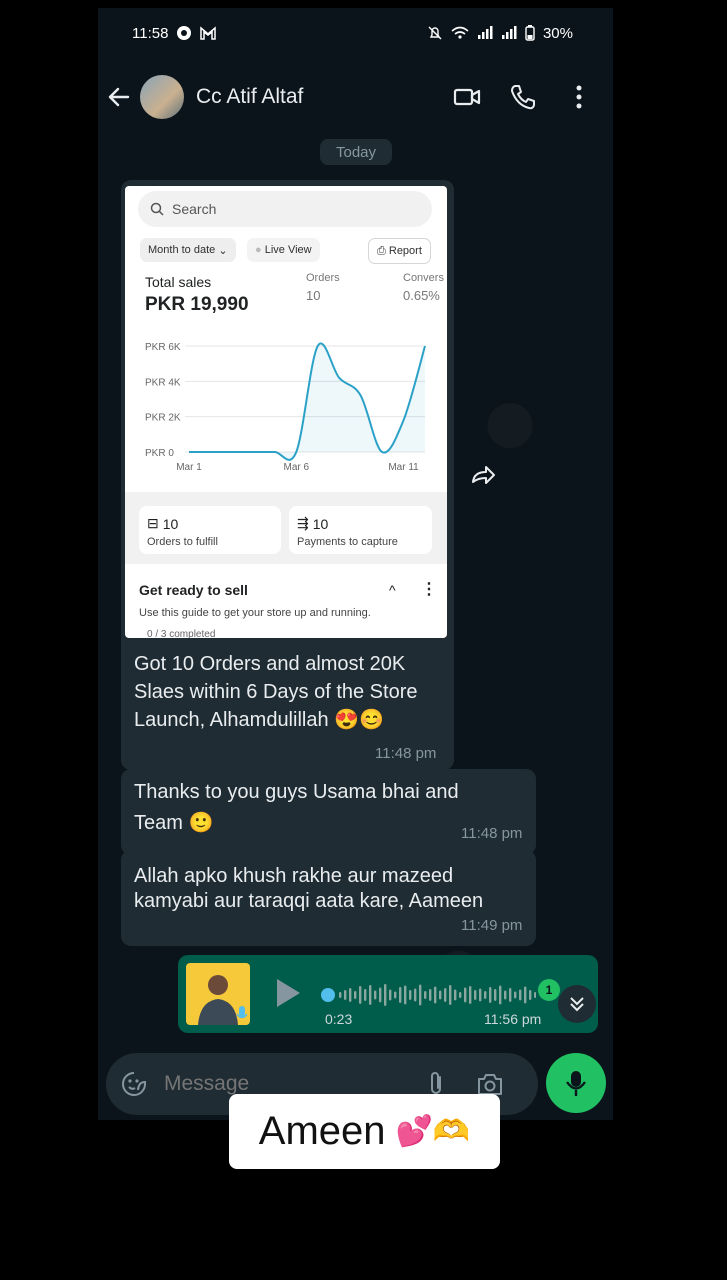 This screenshot has width=727, height=1280. Describe the element at coordinates (296, 467) in the screenshot. I see `x-tick-label: Mar 6` at that location.